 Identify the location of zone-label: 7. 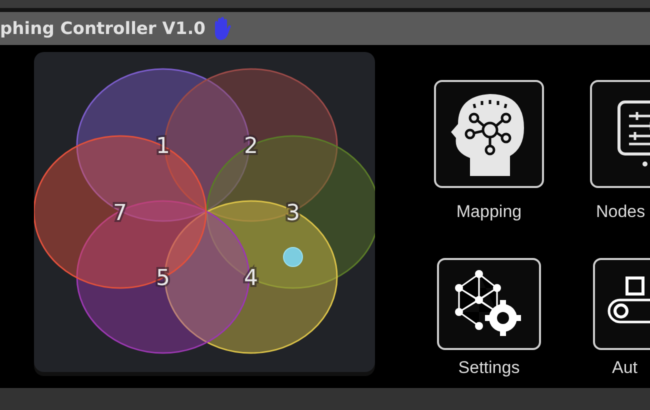
(120, 213).